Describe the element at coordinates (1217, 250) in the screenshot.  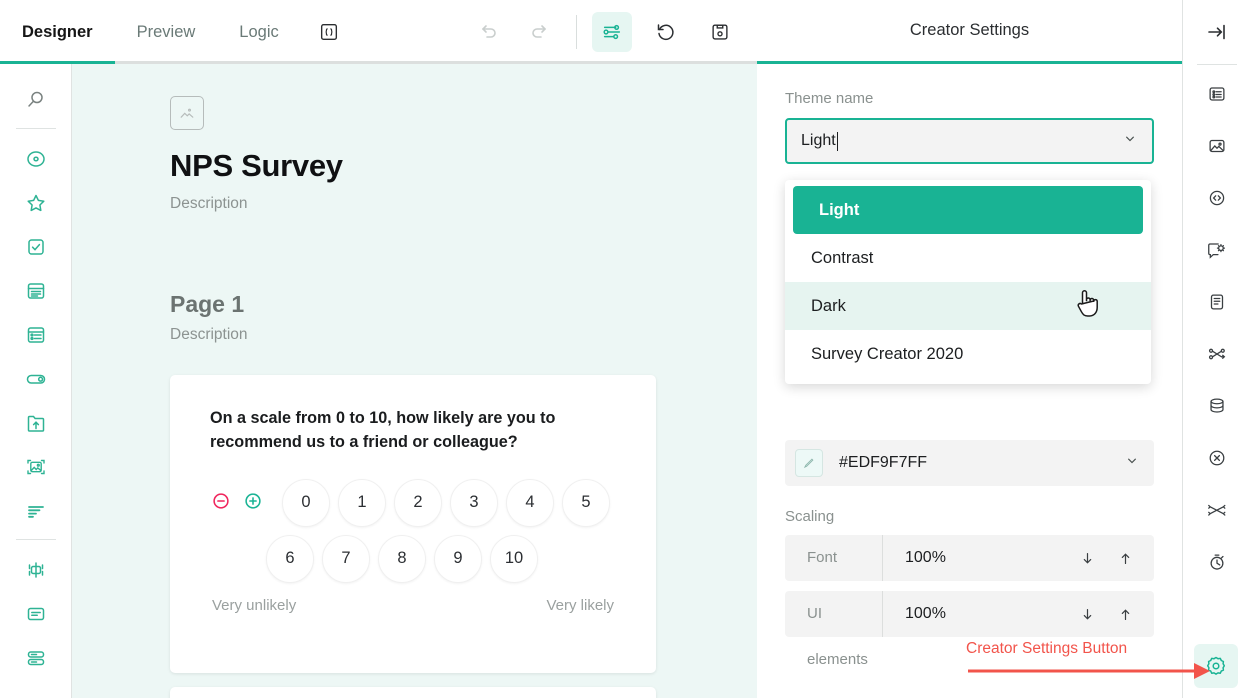
I see `rail-item-question-settings` at that location.